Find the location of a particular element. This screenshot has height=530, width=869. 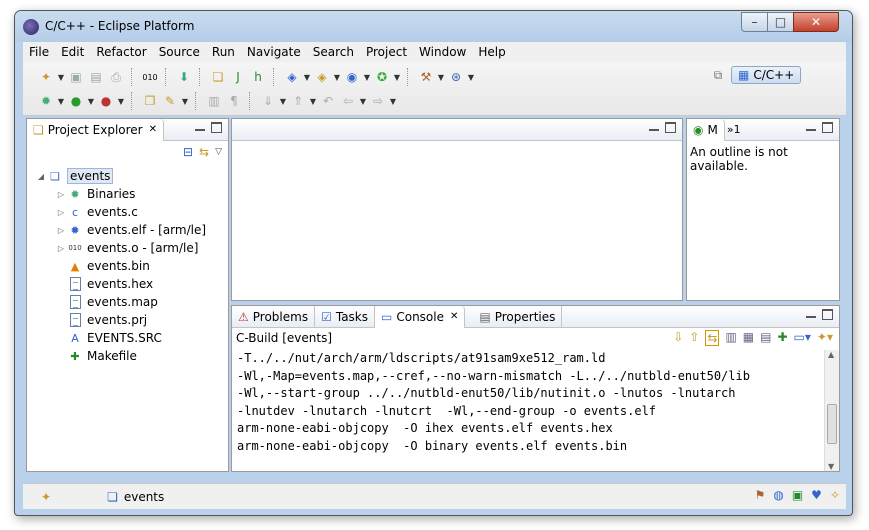

maximize-editor-icon is located at coordinates (670, 127).